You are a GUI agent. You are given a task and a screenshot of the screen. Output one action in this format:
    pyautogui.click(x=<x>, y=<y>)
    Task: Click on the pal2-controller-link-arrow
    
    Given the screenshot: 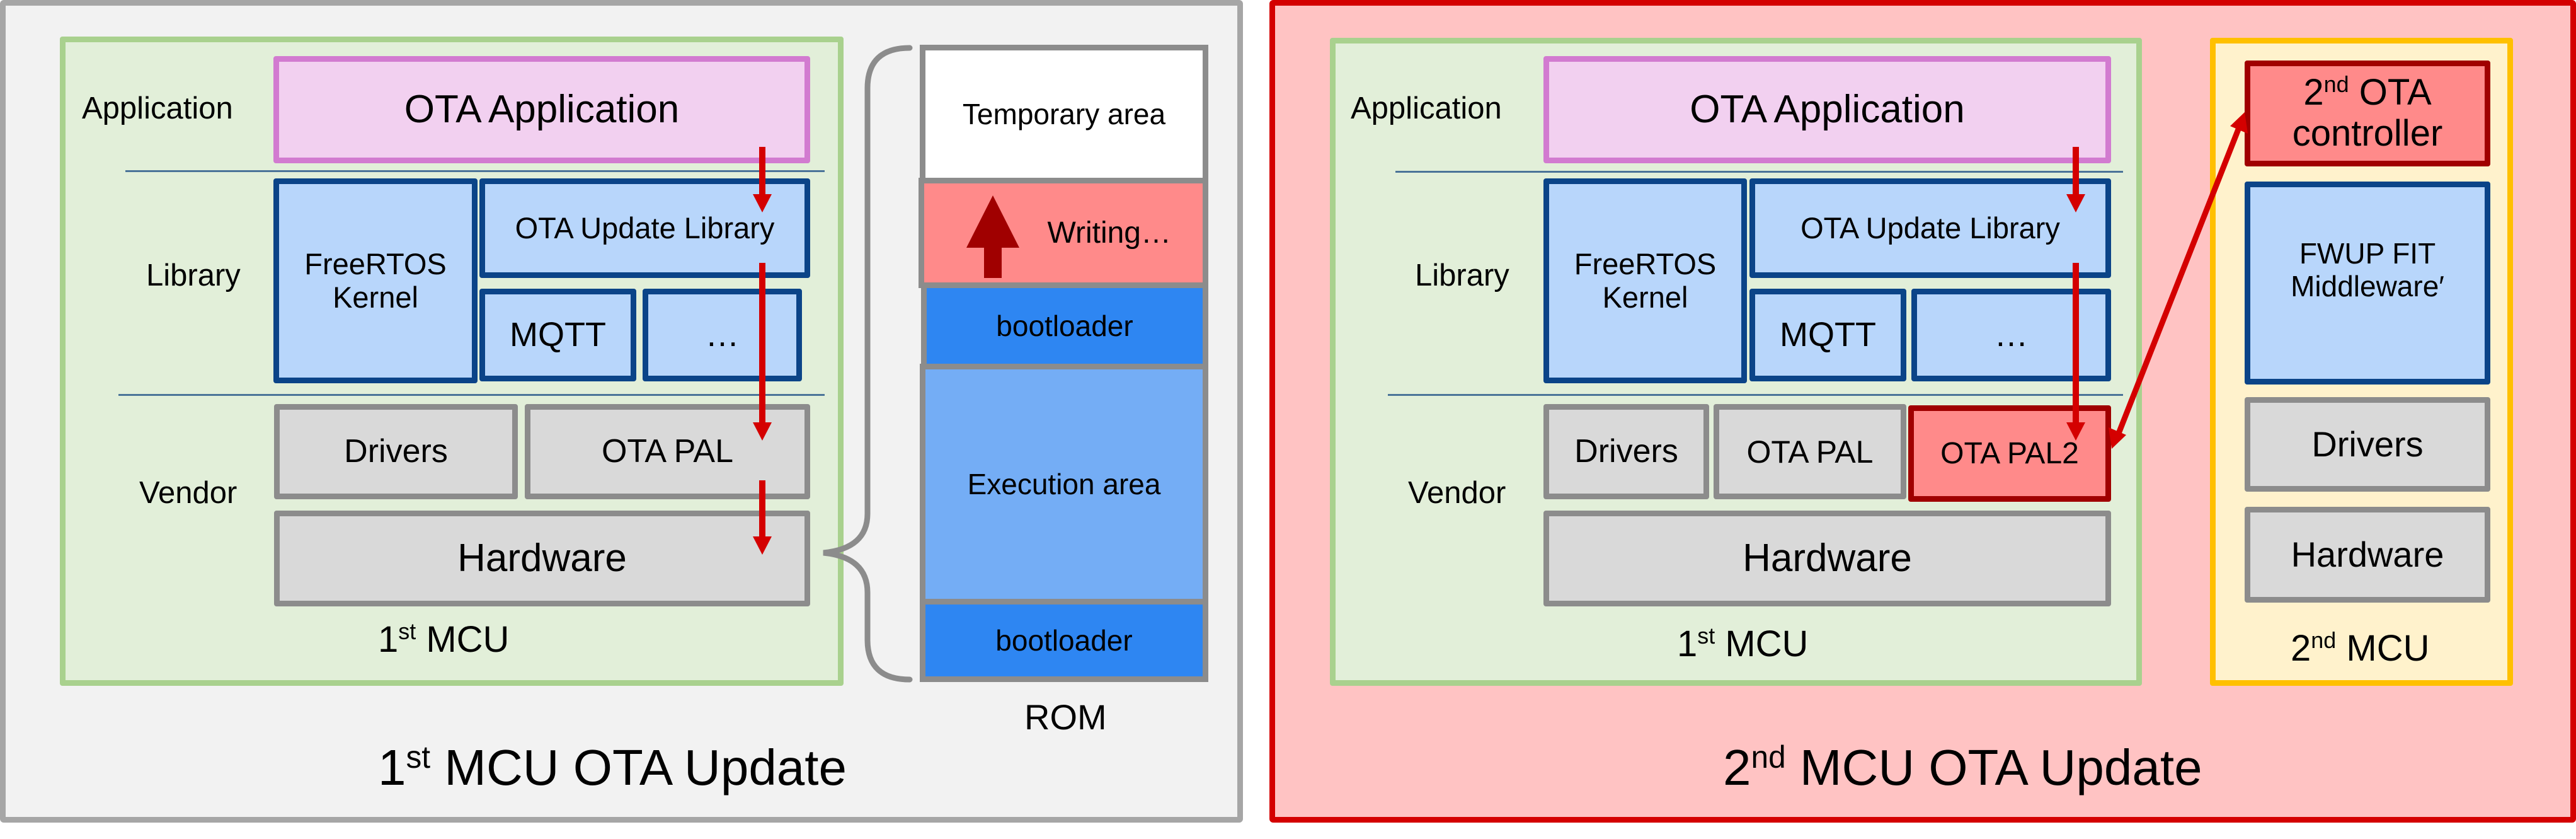 What is the action you would take?
    pyautogui.click(x=2178, y=280)
    